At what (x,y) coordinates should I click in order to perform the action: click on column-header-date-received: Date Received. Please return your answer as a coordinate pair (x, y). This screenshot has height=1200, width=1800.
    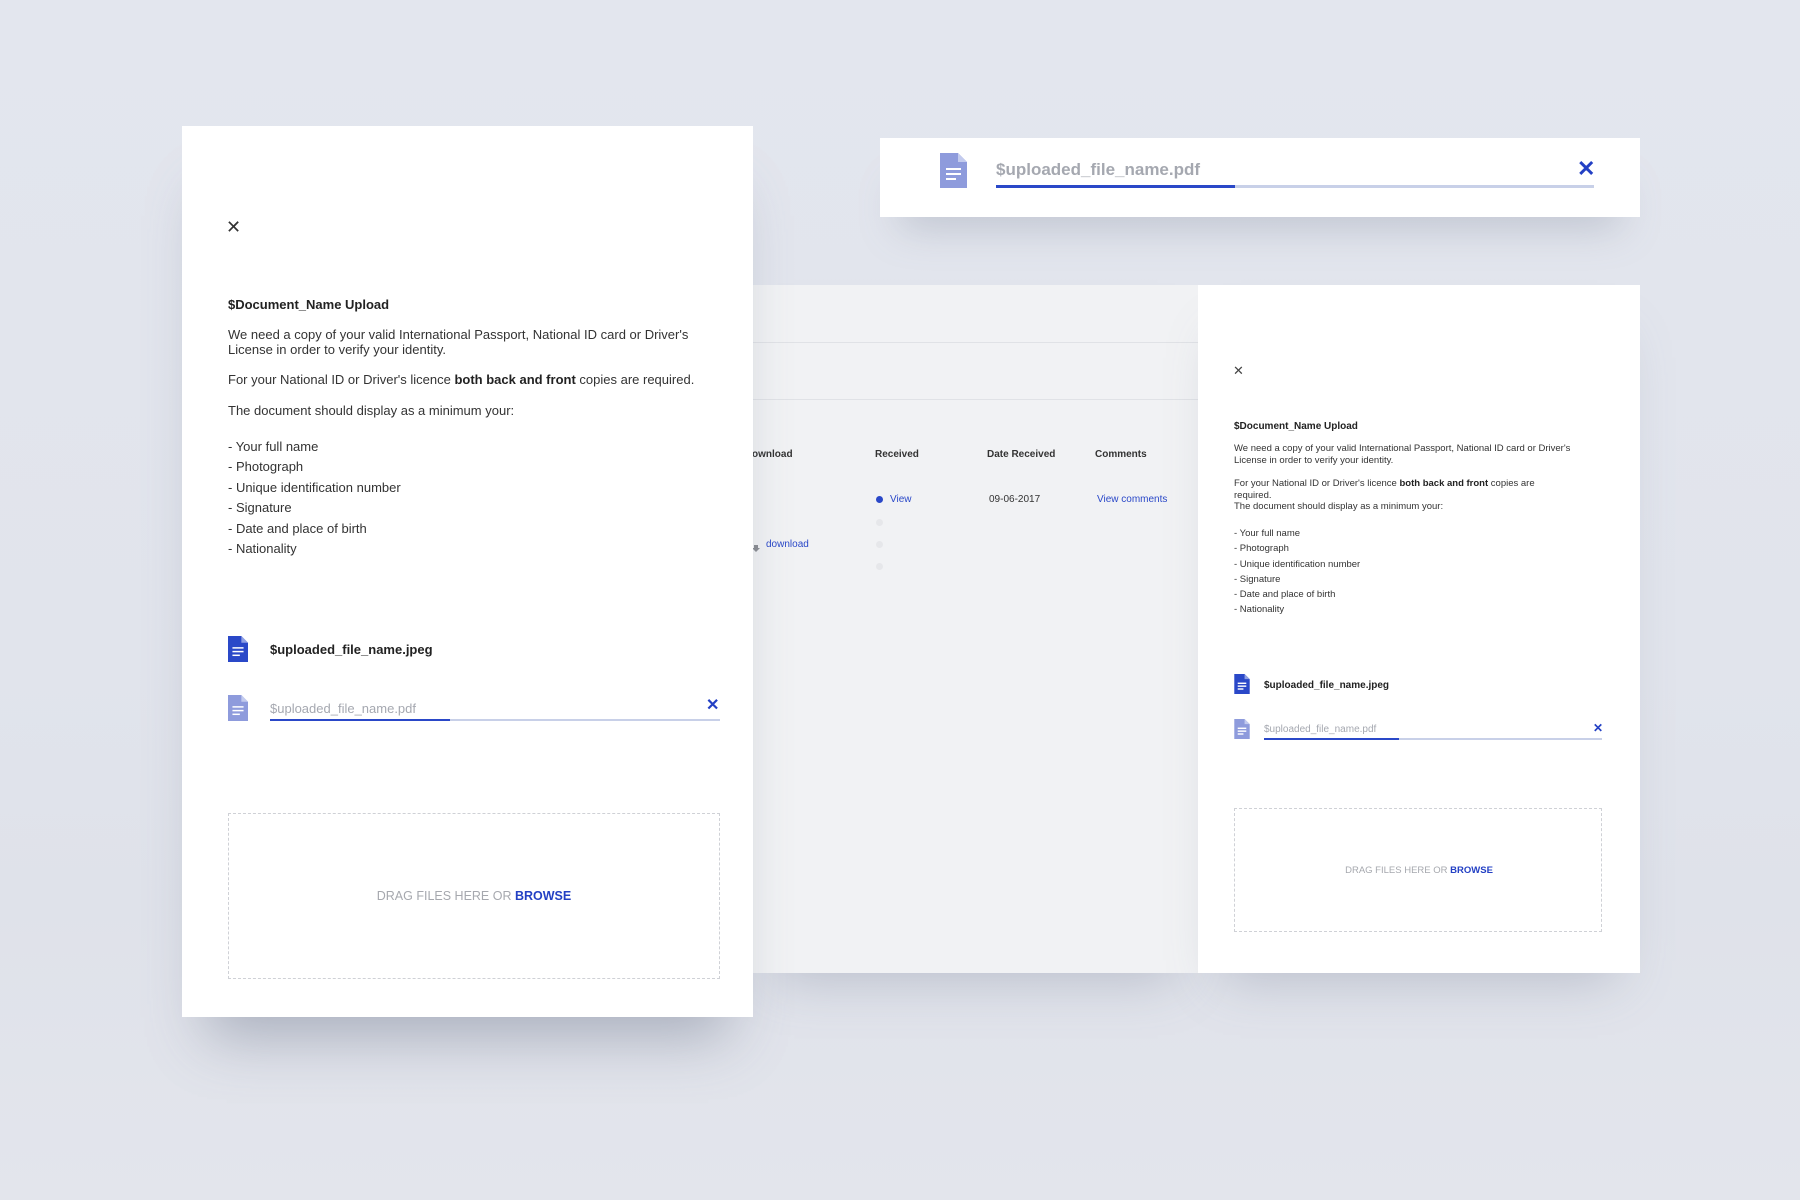
    Looking at the image, I should click on (1021, 454).